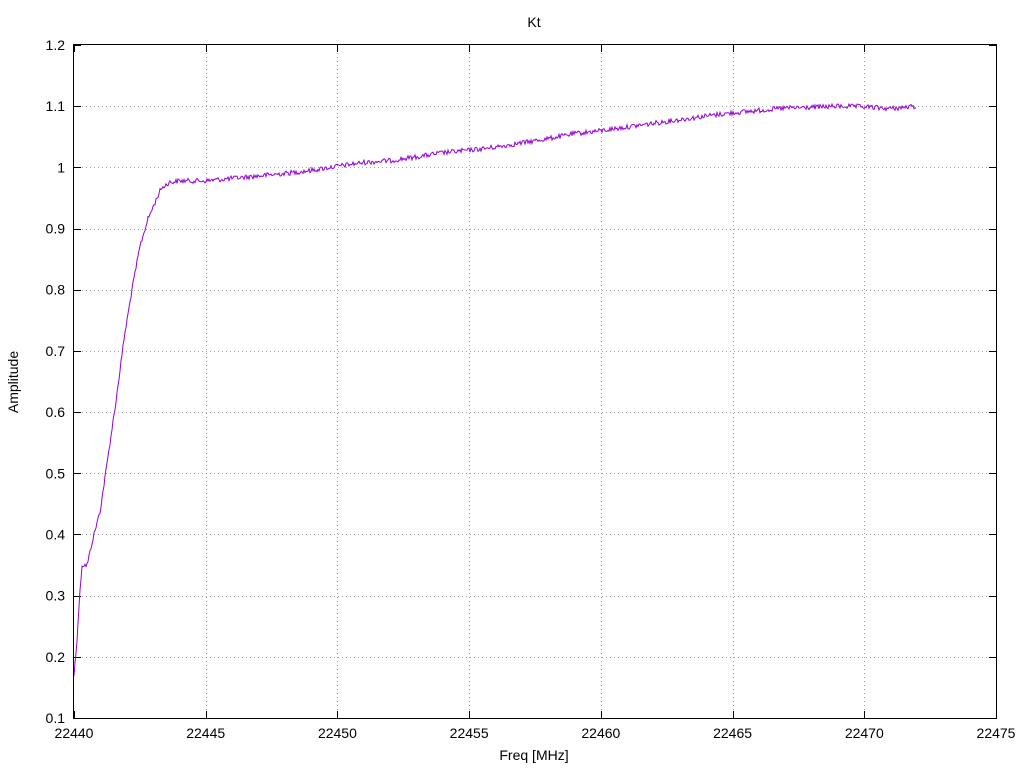 The width and height of the screenshot is (1024, 768). What do you see at coordinates (205, 733) in the screenshot?
I see `x-tick-label: 22445` at bounding box center [205, 733].